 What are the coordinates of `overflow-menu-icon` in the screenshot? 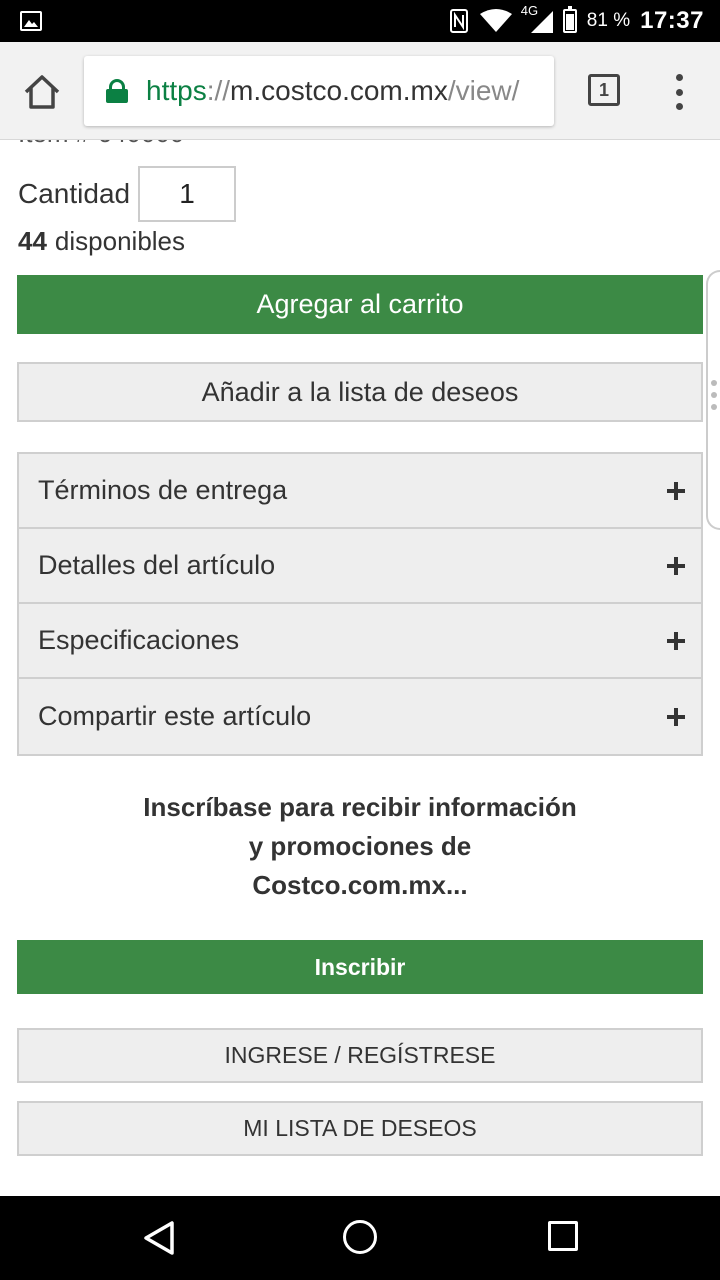 It's located at (679, 92).